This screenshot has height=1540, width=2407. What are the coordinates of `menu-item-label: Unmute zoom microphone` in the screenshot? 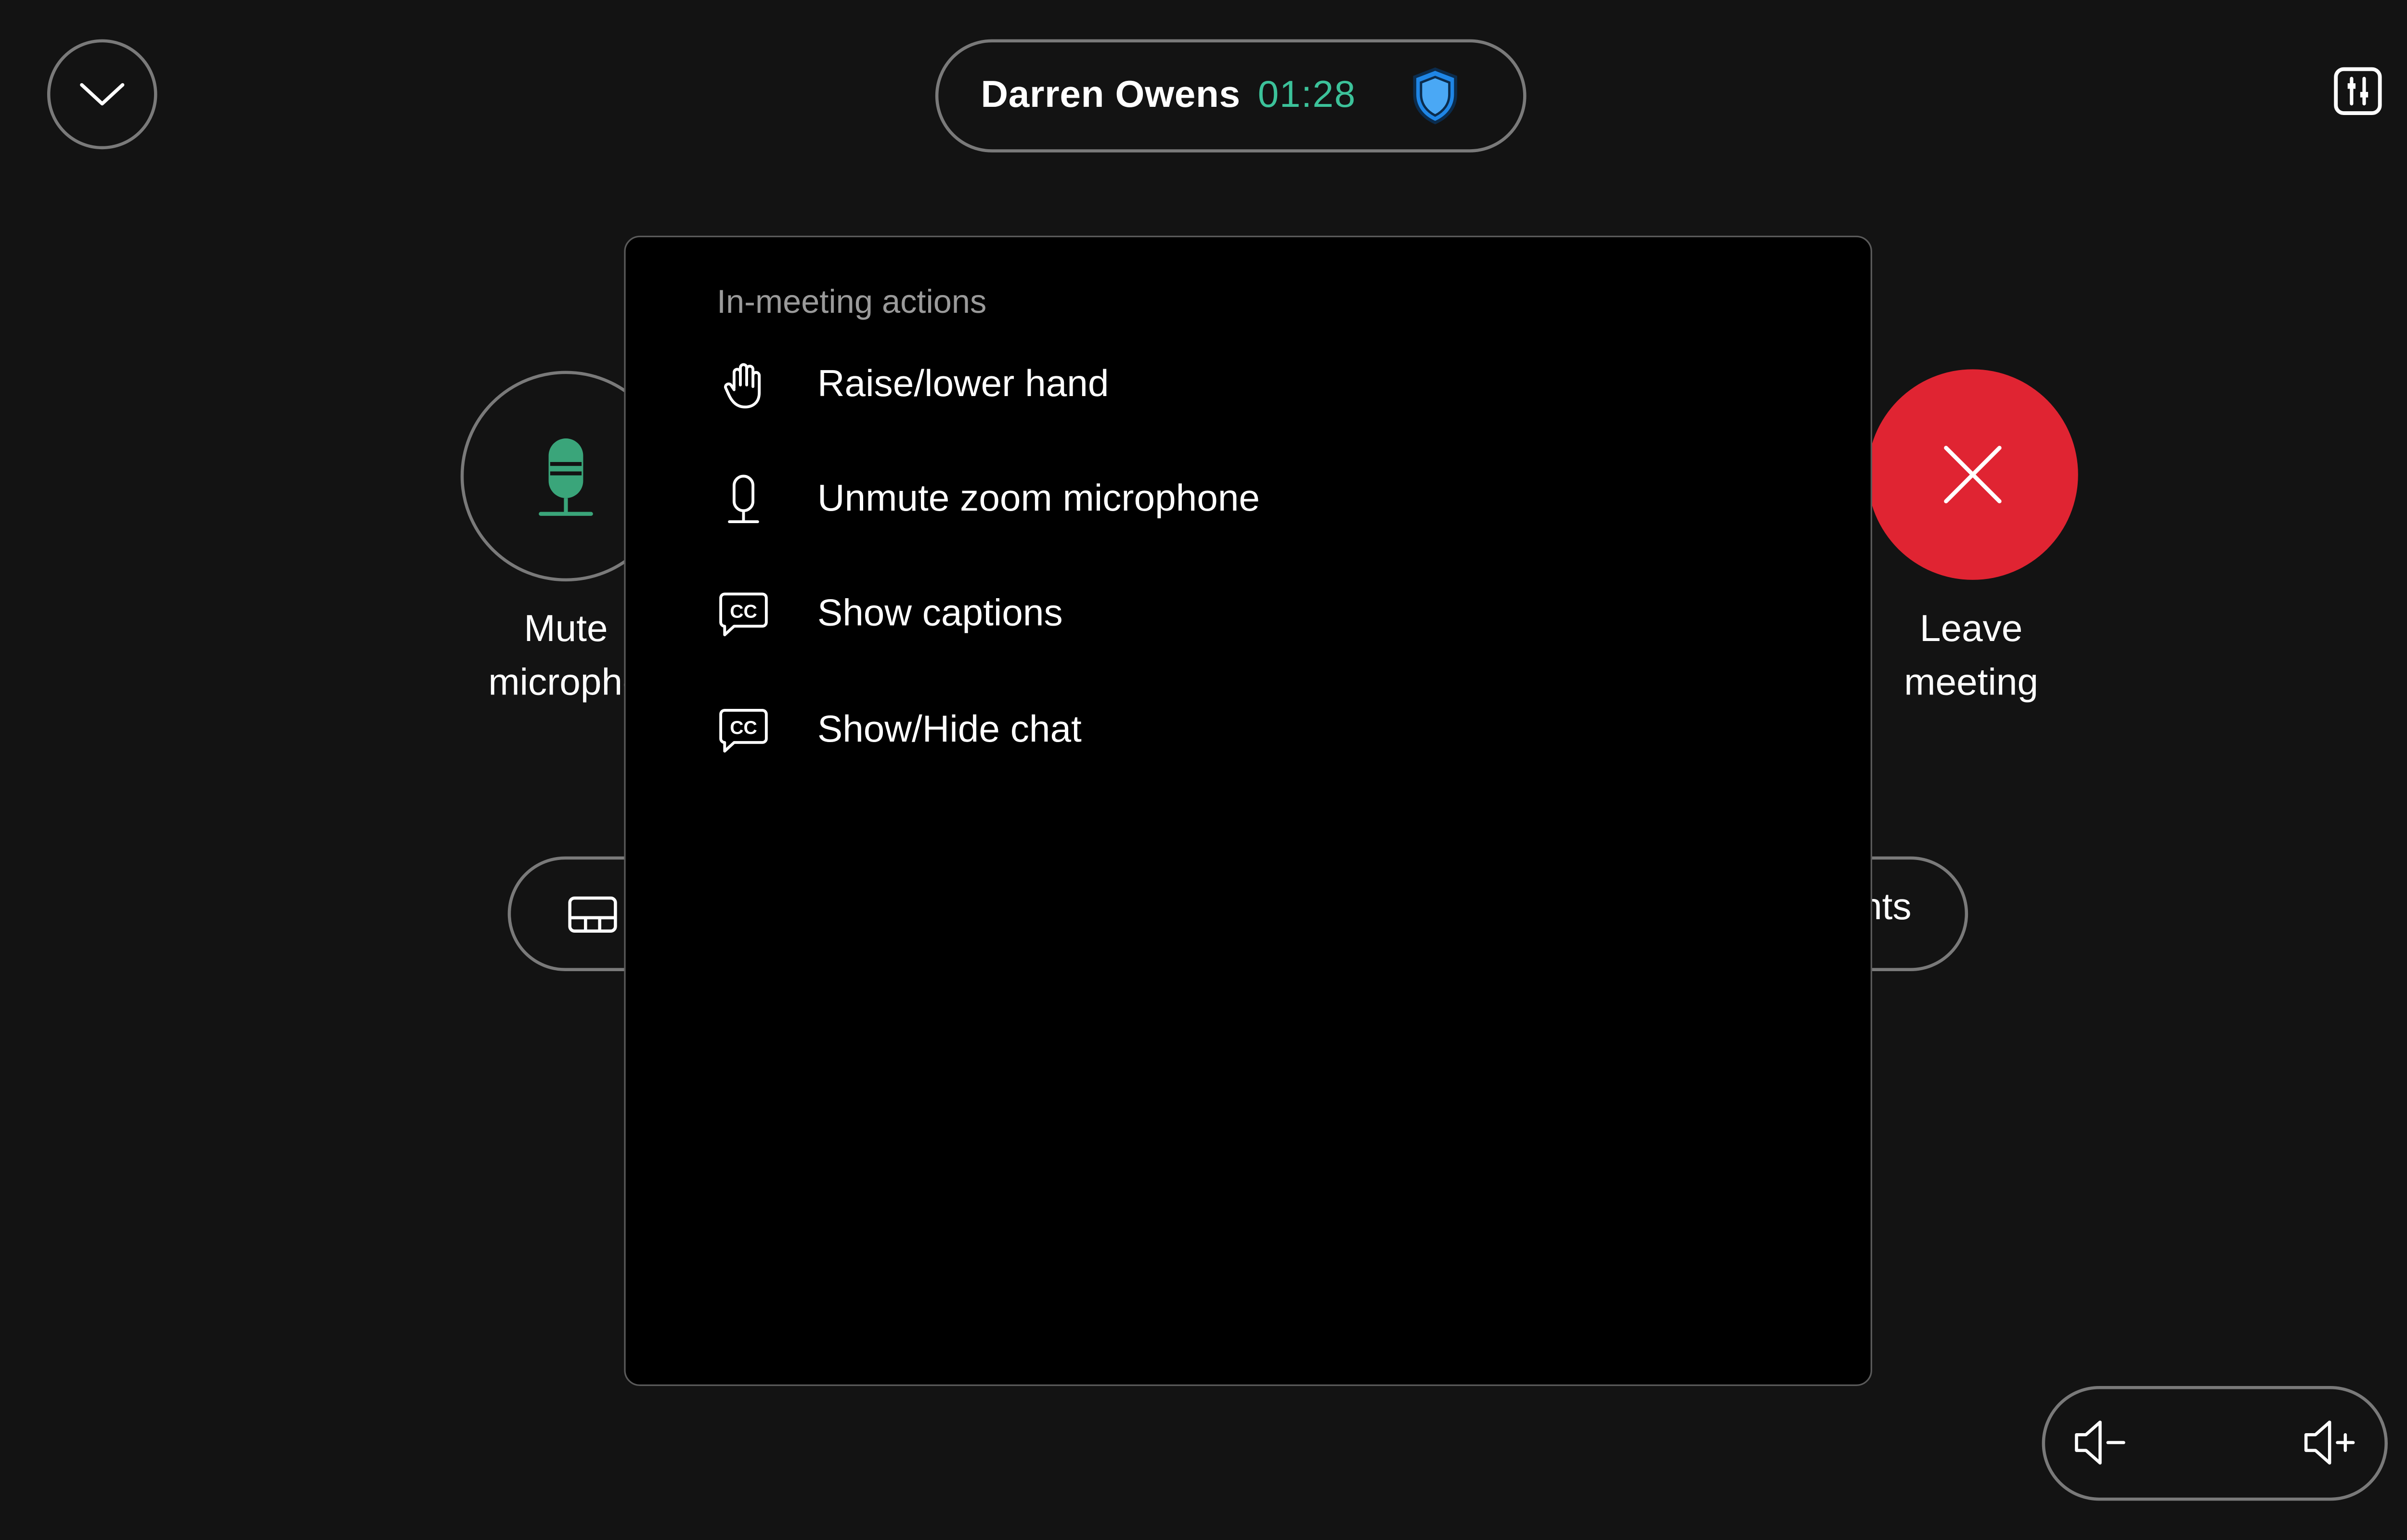 It's located at (1038, 498).